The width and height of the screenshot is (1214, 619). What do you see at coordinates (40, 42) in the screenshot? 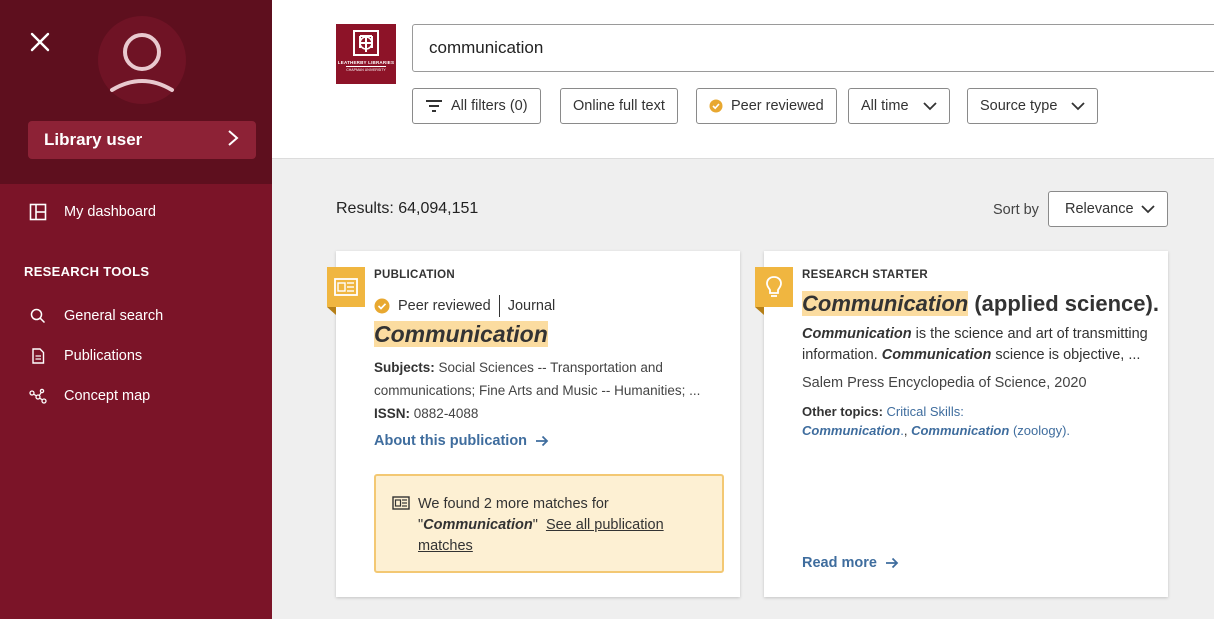
I see `close-icon` at bounding box center [40, 42].